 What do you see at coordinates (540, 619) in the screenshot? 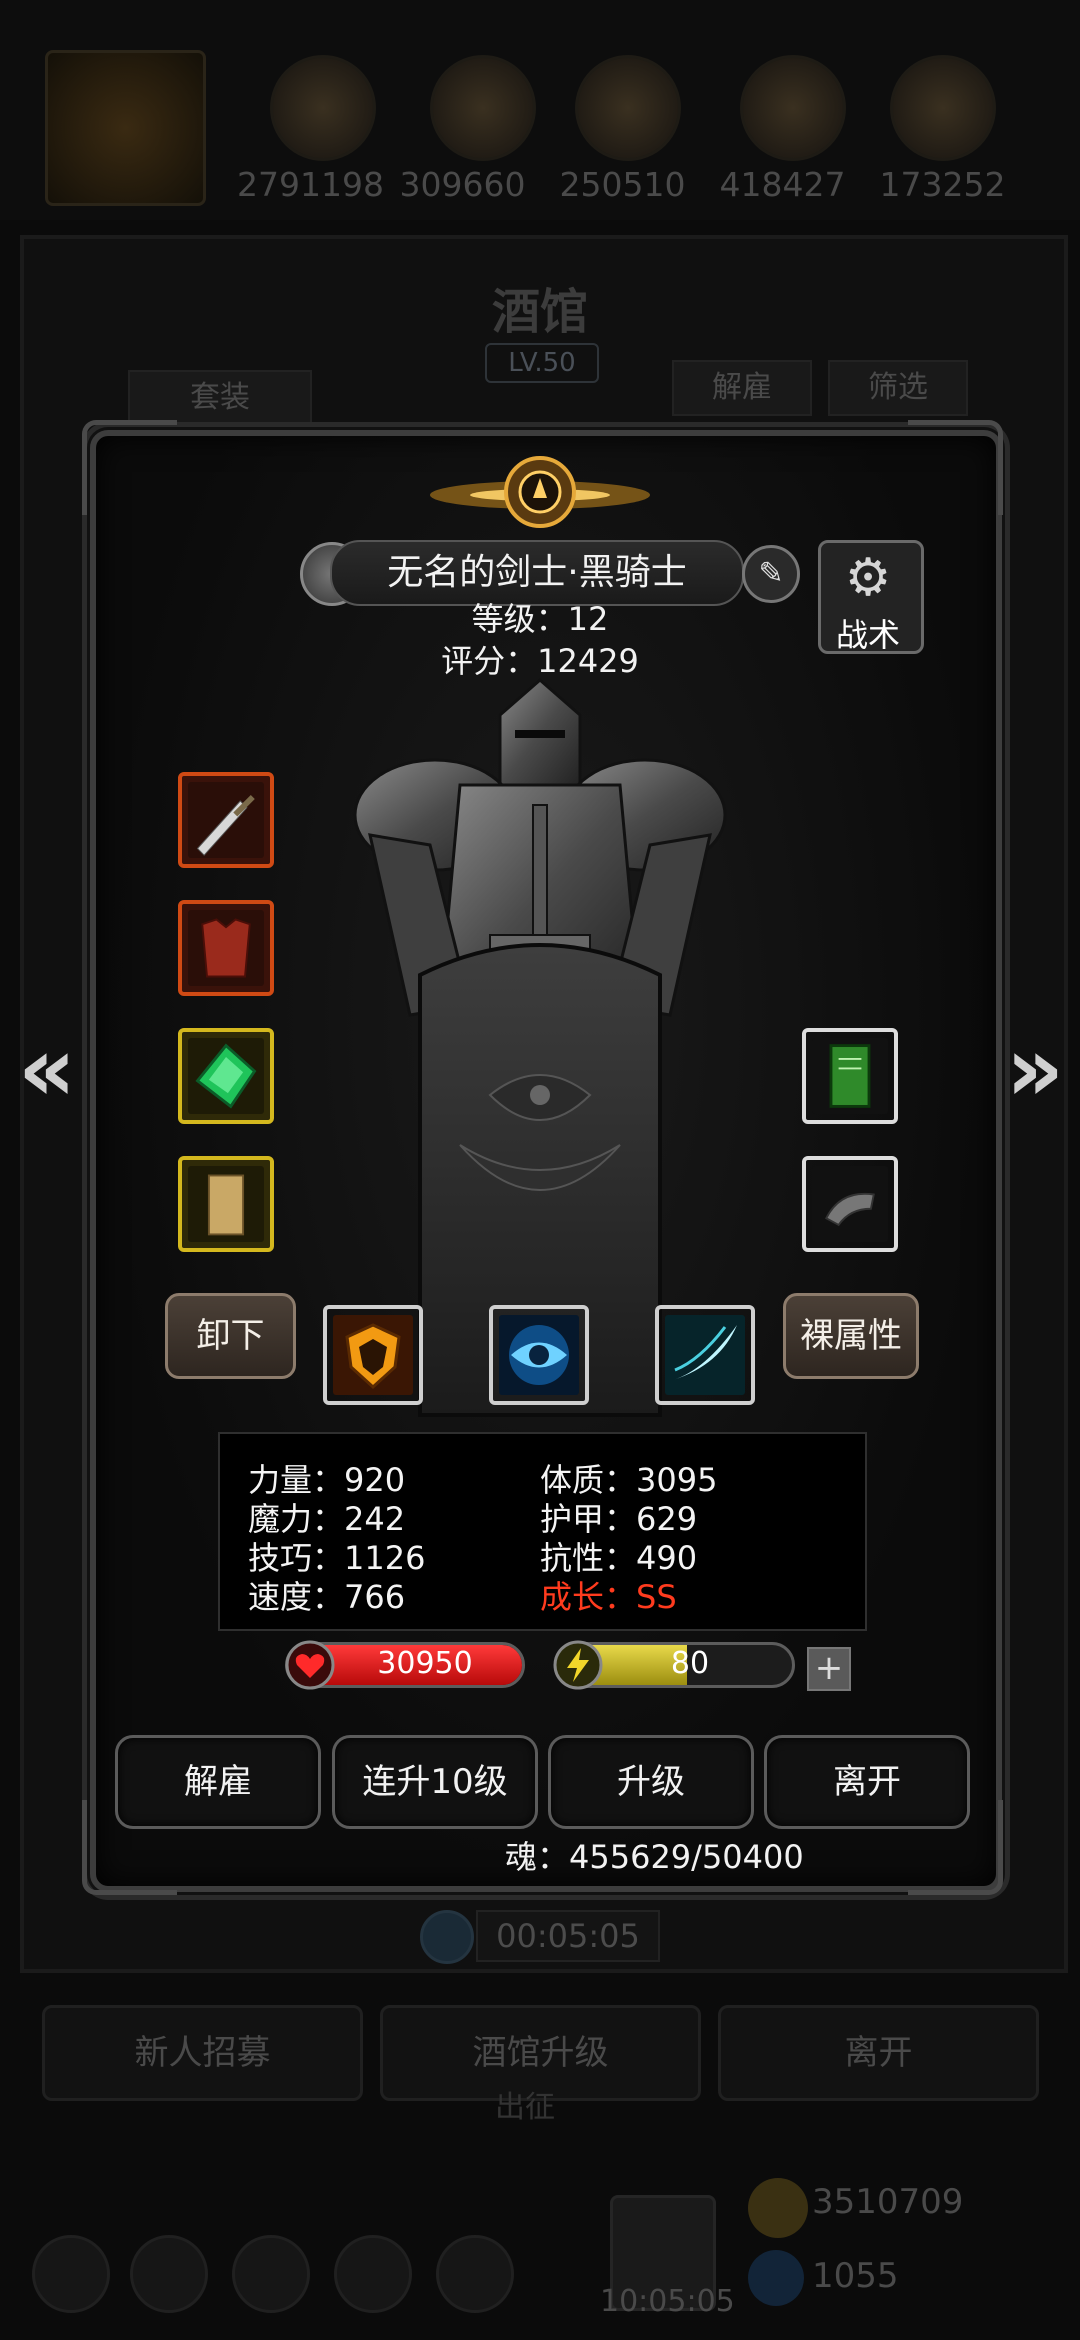
I see `hero-level: 等级：12` at bounding box center [540, 619].